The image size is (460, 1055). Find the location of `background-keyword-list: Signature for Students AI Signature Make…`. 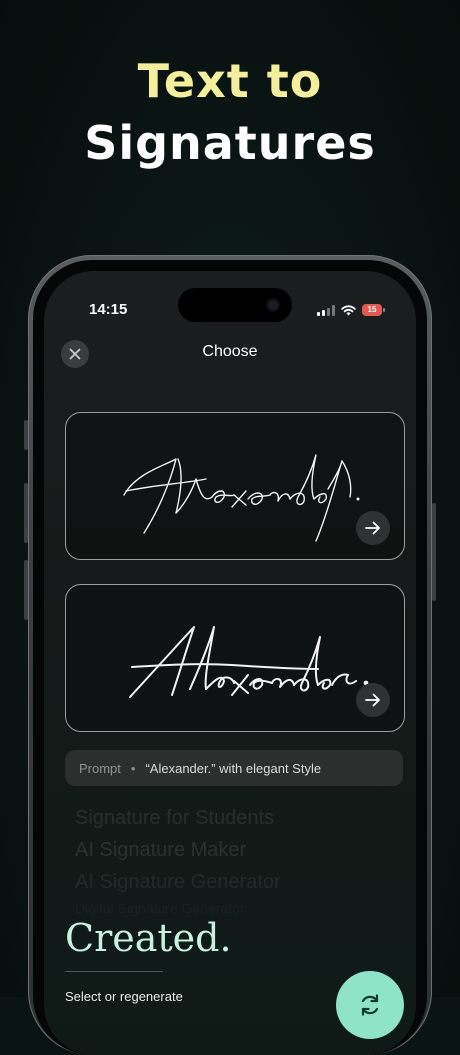

background-keyword-list: Signature for Students AI Signature Make… is located at coordinates (178, 860).